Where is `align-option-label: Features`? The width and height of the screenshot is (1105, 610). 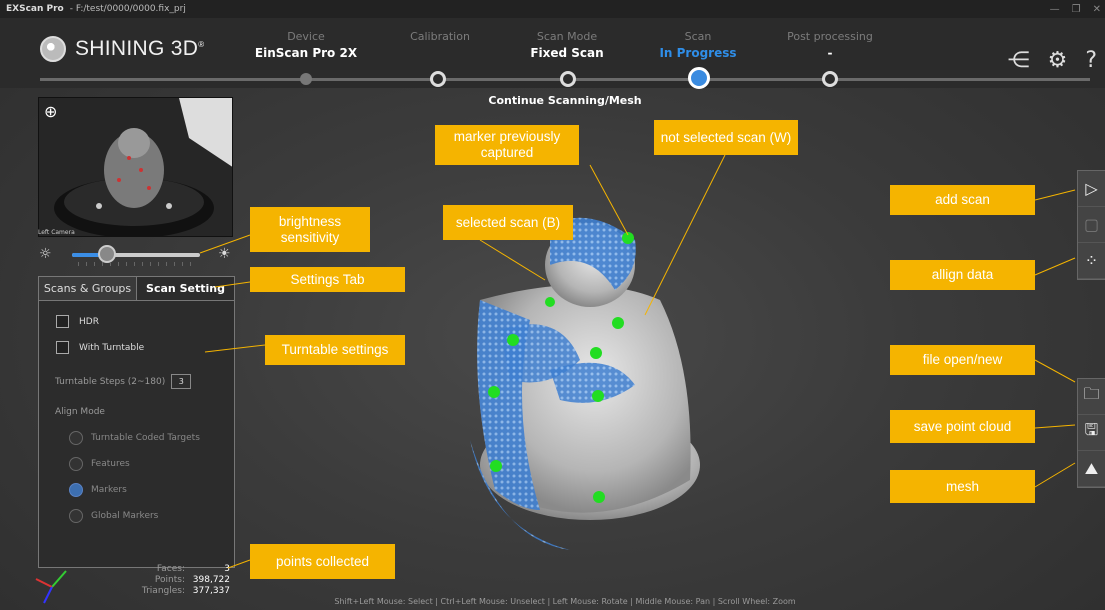
align-option-label: Features is located at coordinates (110, 464).